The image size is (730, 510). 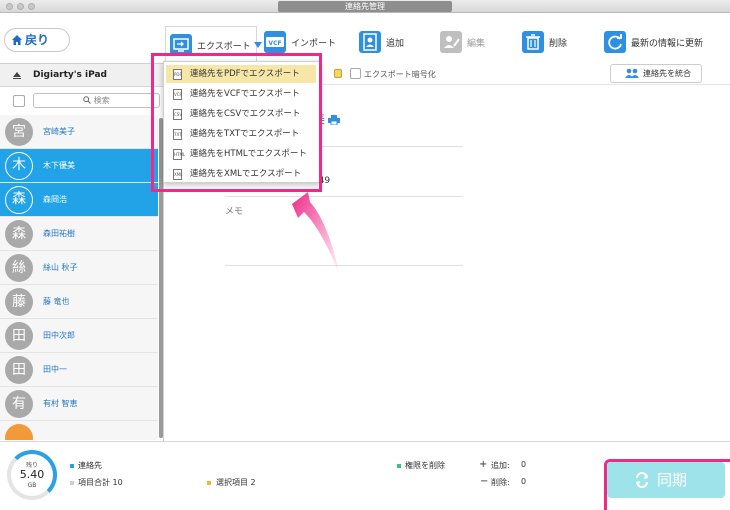 What do you see at coordinates (70, 75) in the screenshot?
I see `device-name: Digiarty's iPad` at bounding box center [70, 75].